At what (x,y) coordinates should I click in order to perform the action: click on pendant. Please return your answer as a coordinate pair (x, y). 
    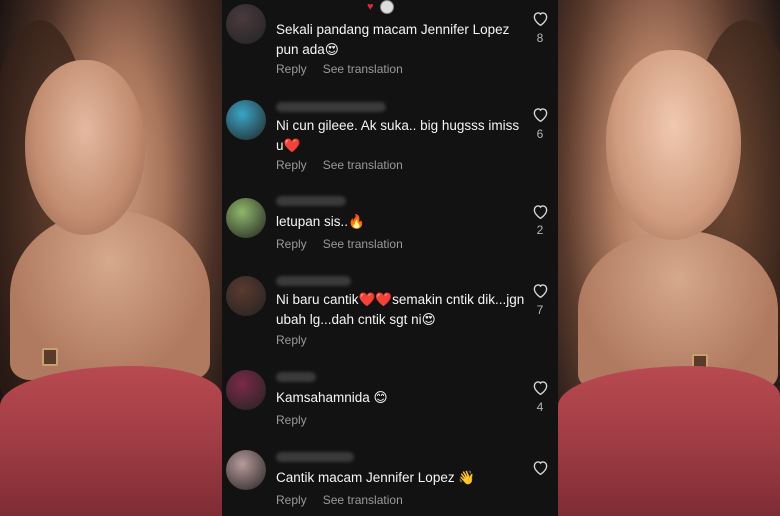
    Looking at the image, I should click on (50, 357).